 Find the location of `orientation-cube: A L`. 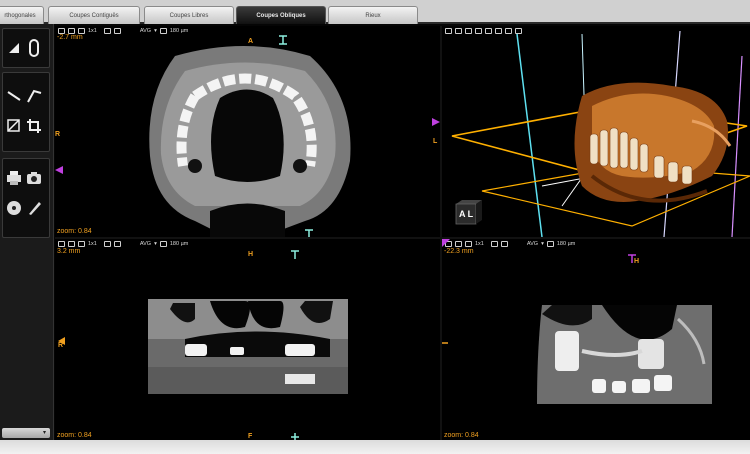

orientation-cube: A L is located at coordinates (468, 212).